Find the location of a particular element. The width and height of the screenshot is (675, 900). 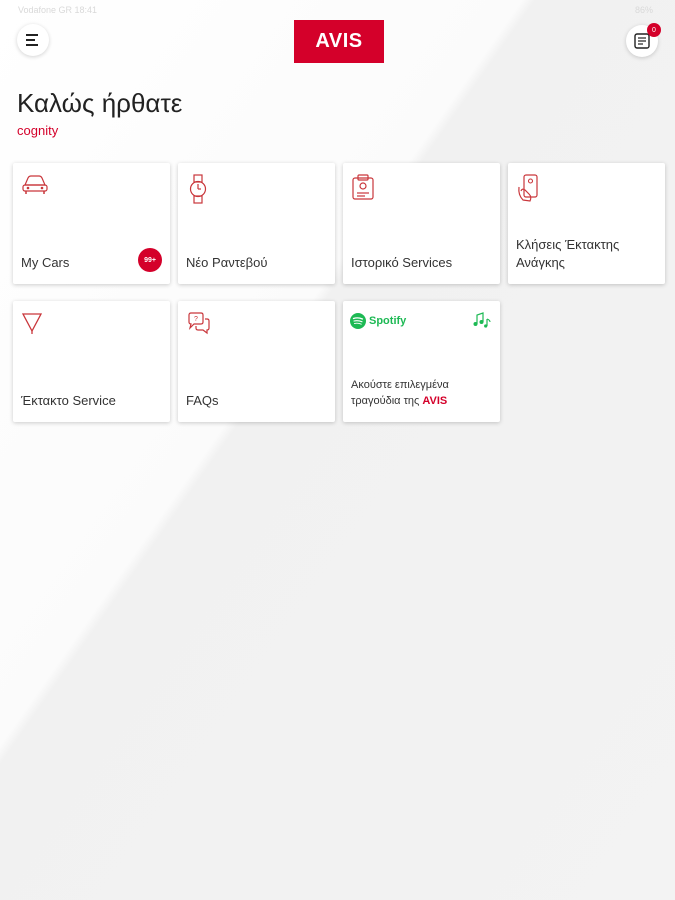

welcome-title: Καλώς ήρθατε is located at coordinates (100, 103).